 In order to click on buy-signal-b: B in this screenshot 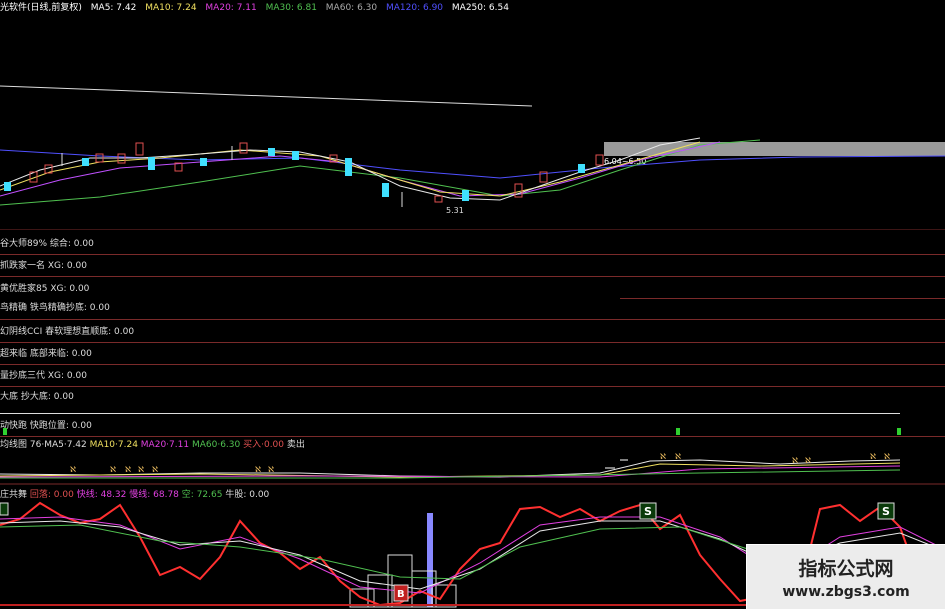, I will do `click(401, 593)`.